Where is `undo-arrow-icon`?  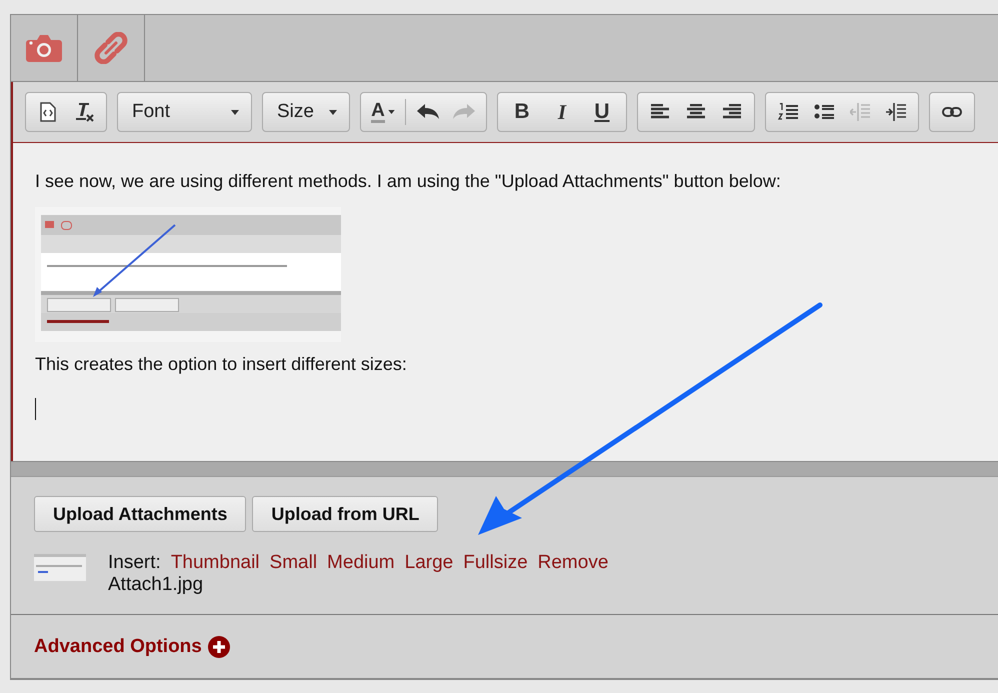
undo-arrow-icon is located at coordinates (428, 112).